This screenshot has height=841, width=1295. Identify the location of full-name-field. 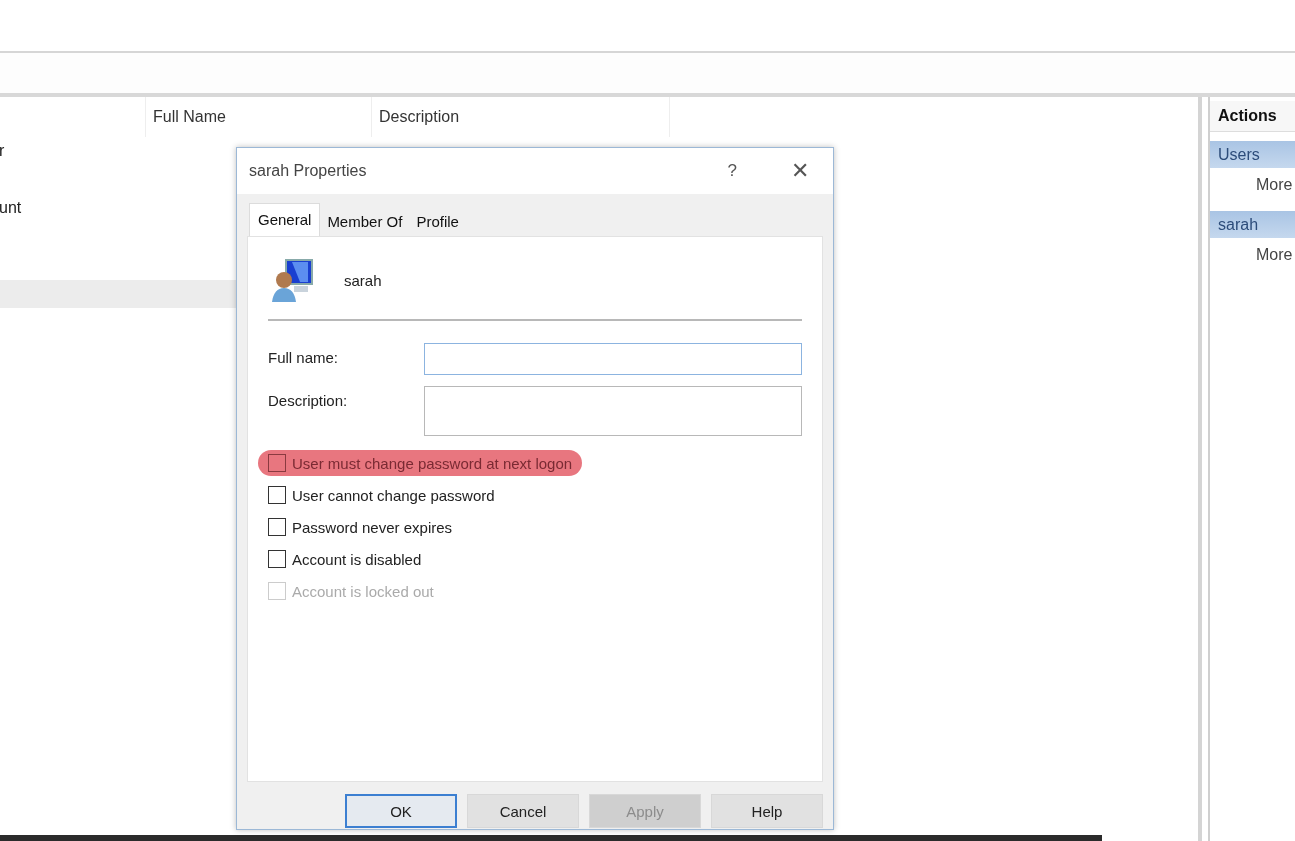
(613, 359).